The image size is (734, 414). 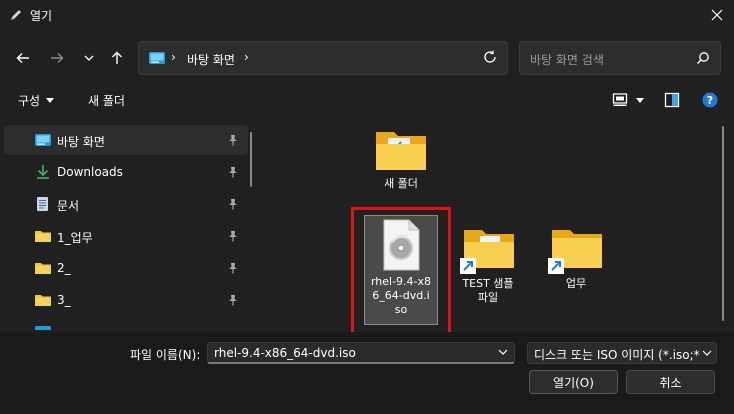 I want to click on sidebar-item-label: 2_, so click(x=64, y=268).